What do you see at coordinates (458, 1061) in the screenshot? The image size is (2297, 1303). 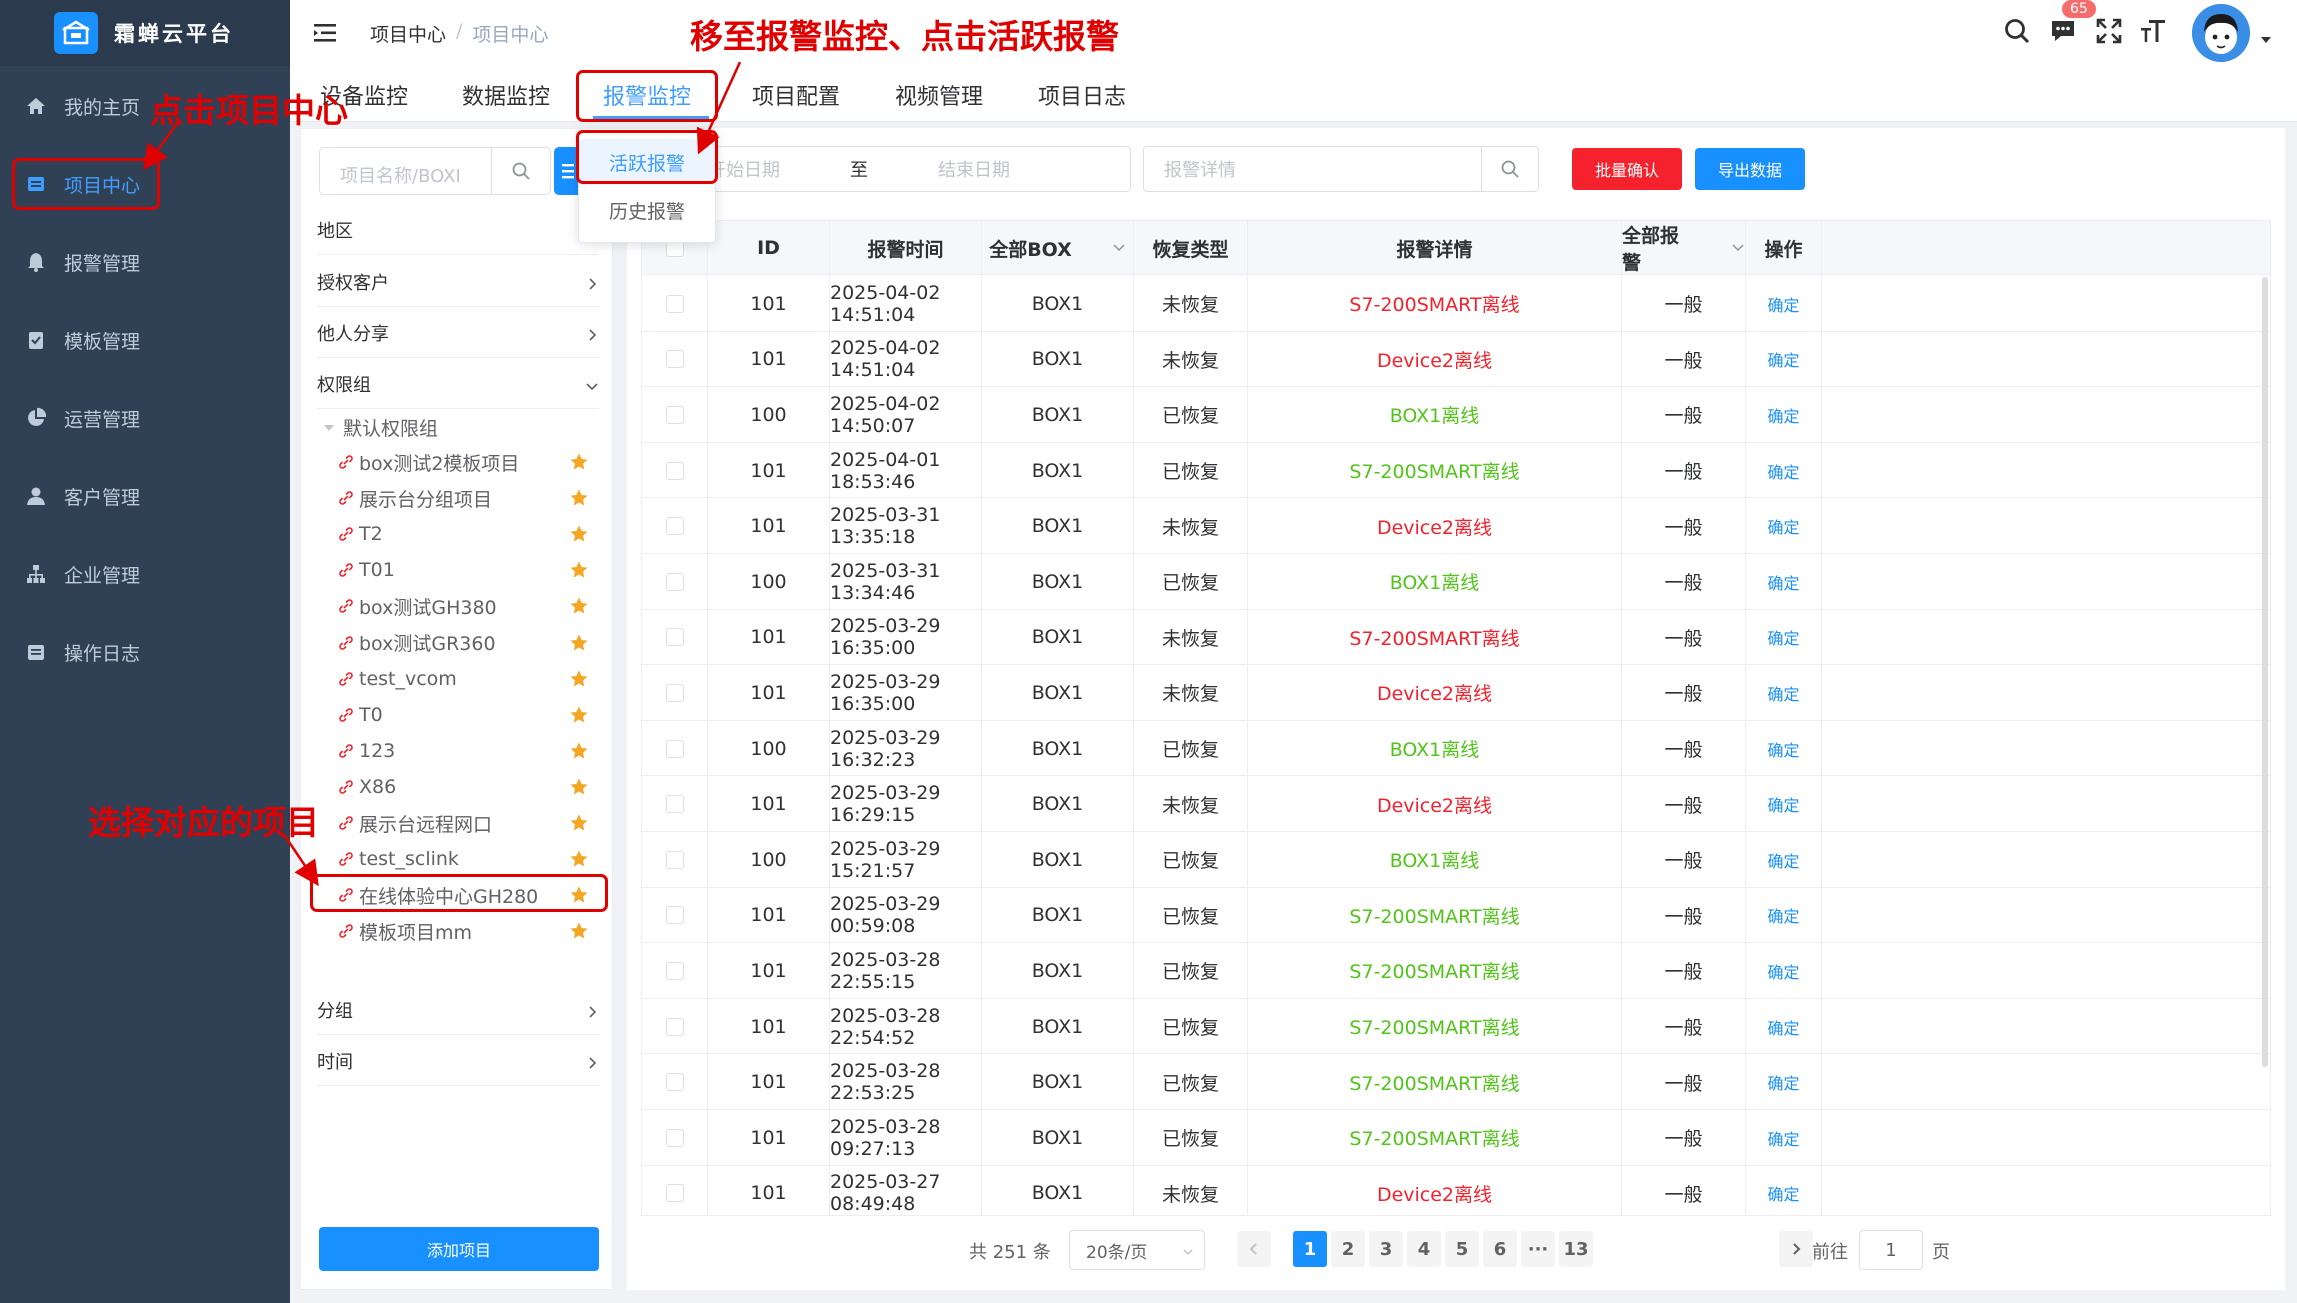 I see `tree-section-bottom-1: 时间` at bounding box center [458, 1061].